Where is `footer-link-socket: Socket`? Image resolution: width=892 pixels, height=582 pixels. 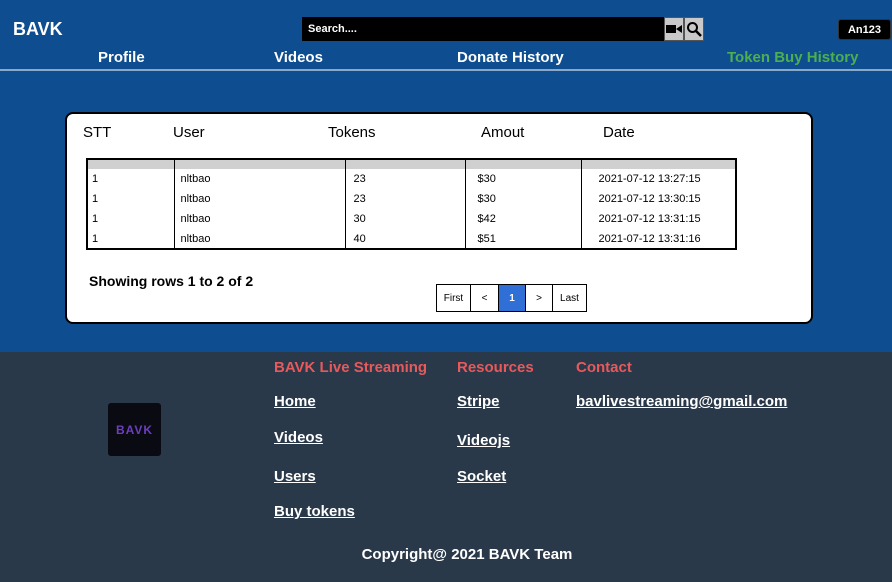 footer-link-socket: Socket is located at coordinates (481, 476).